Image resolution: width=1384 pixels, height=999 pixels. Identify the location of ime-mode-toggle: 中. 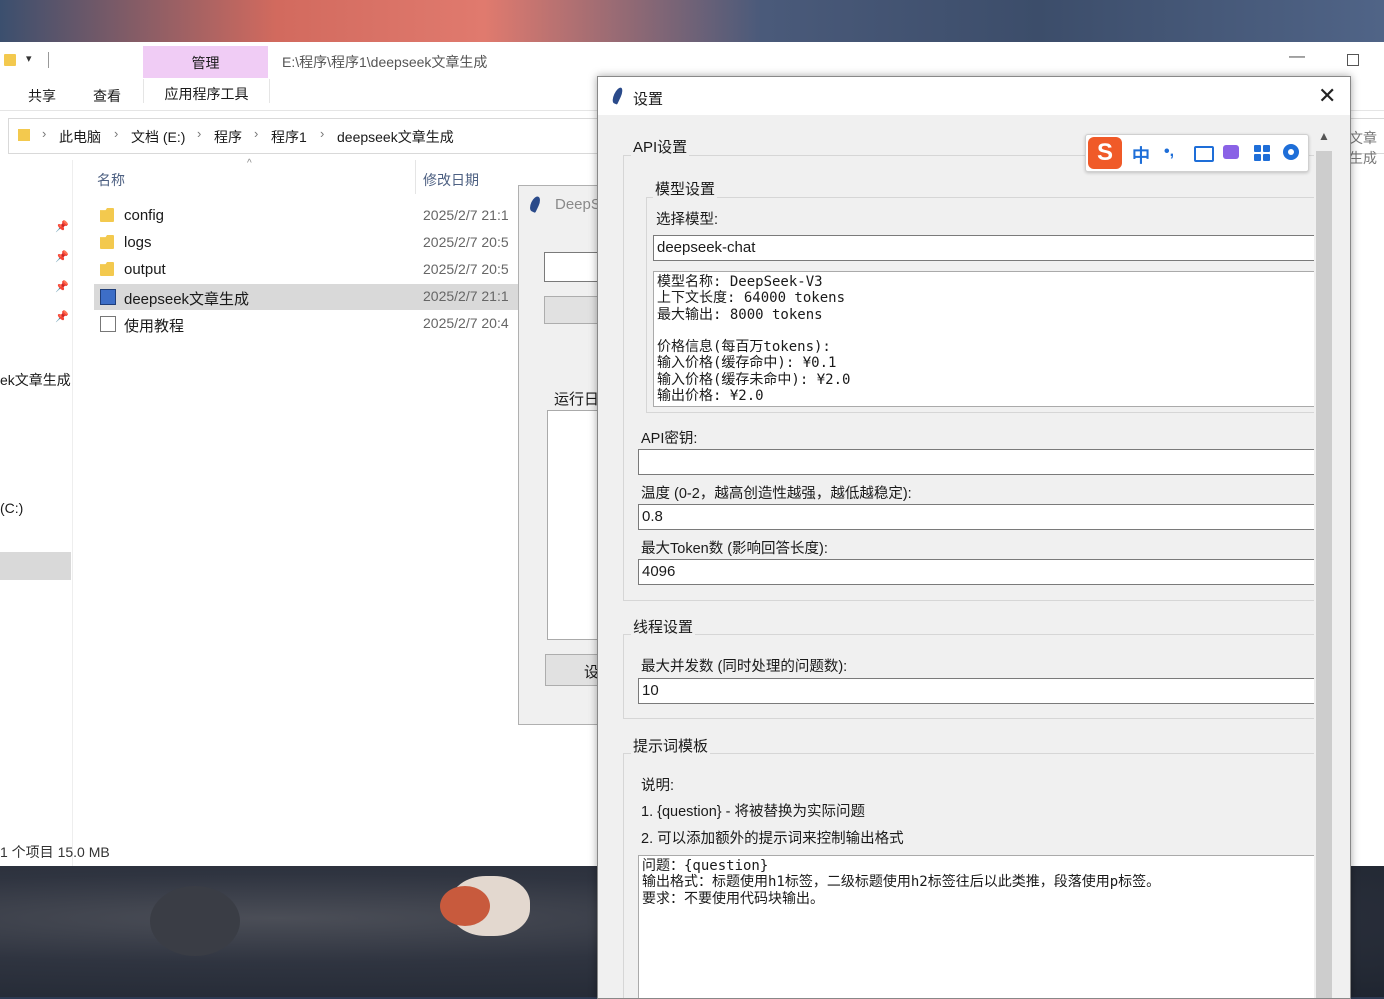
(1141, 155).